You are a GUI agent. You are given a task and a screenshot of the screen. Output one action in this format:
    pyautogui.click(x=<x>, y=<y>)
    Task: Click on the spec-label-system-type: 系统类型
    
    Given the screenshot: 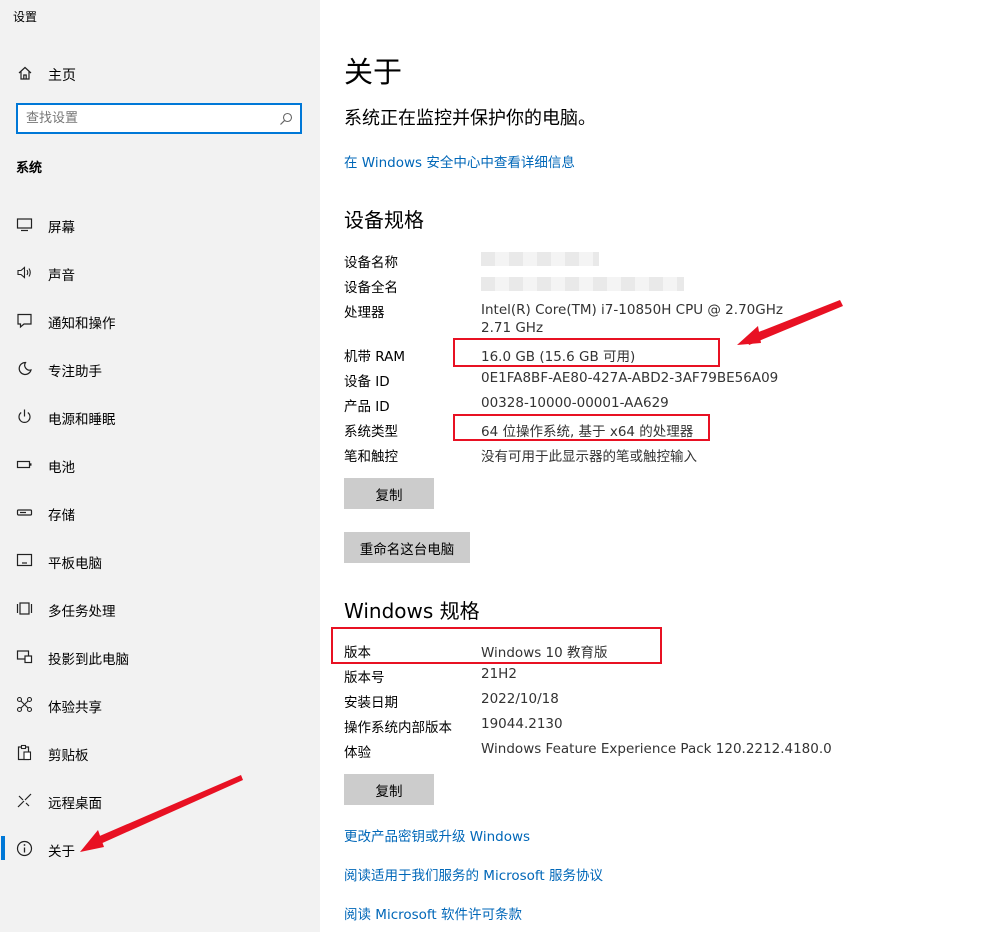 What is the action you would take?
    pyautogui.click(x=371, y=432)
    